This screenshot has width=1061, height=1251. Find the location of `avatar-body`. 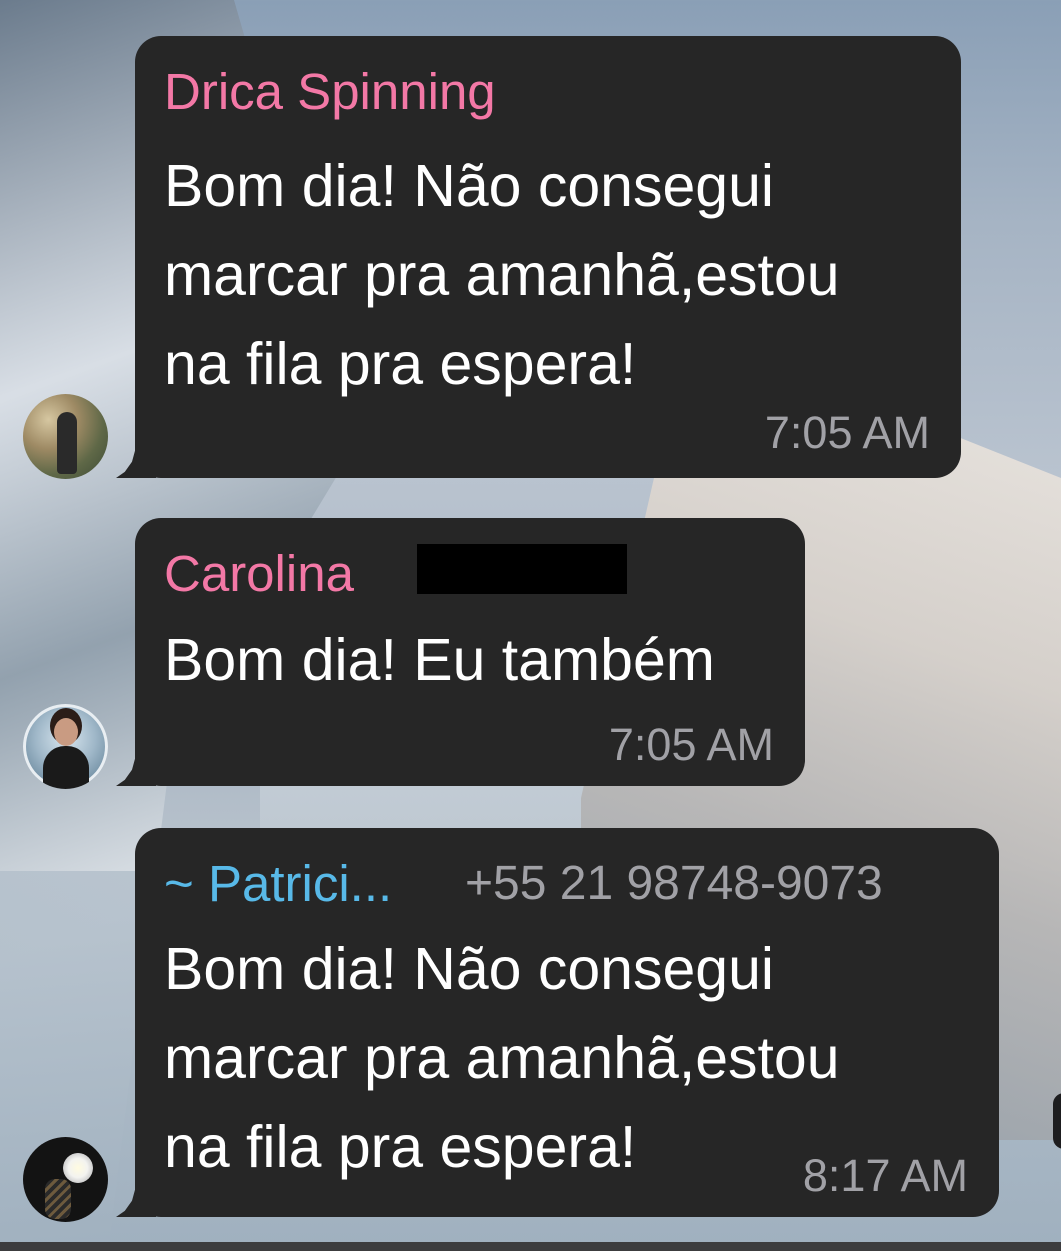

avatar-body is located at coordinates (66, 767).